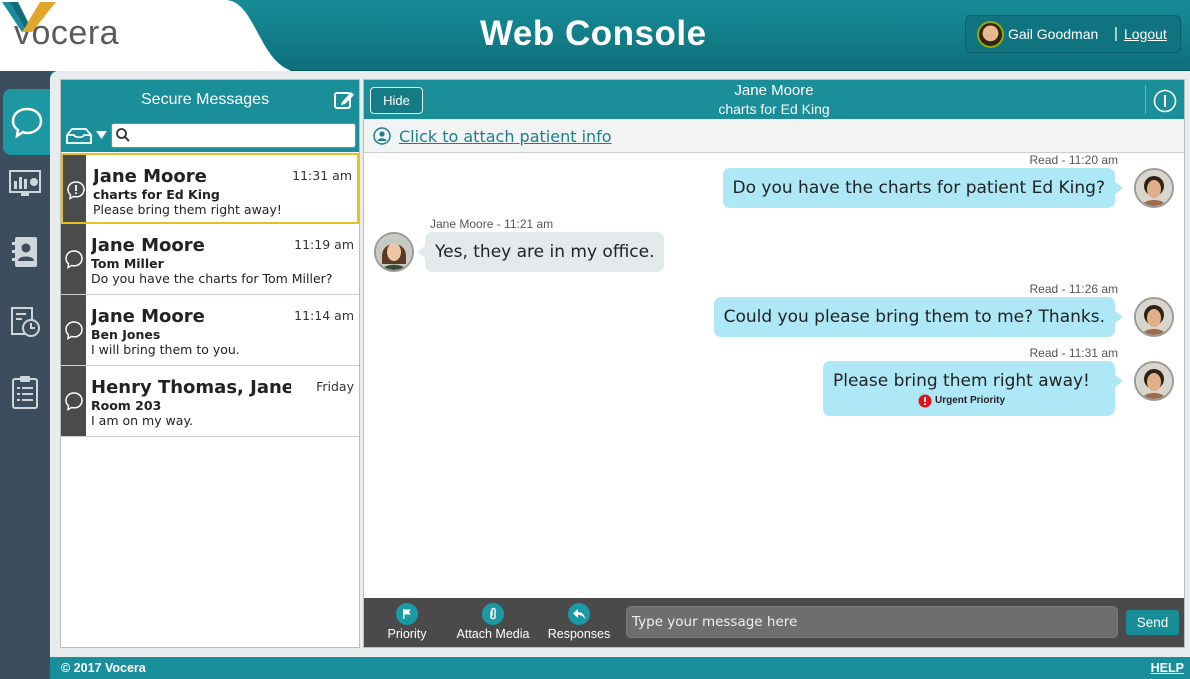 Image resolution: width=1190 pixels, height=679 pixels. What do you see at coordinates (407, 634) in the screenshot?
I see `priority-label: Priority` at bounding box center [407, 634].